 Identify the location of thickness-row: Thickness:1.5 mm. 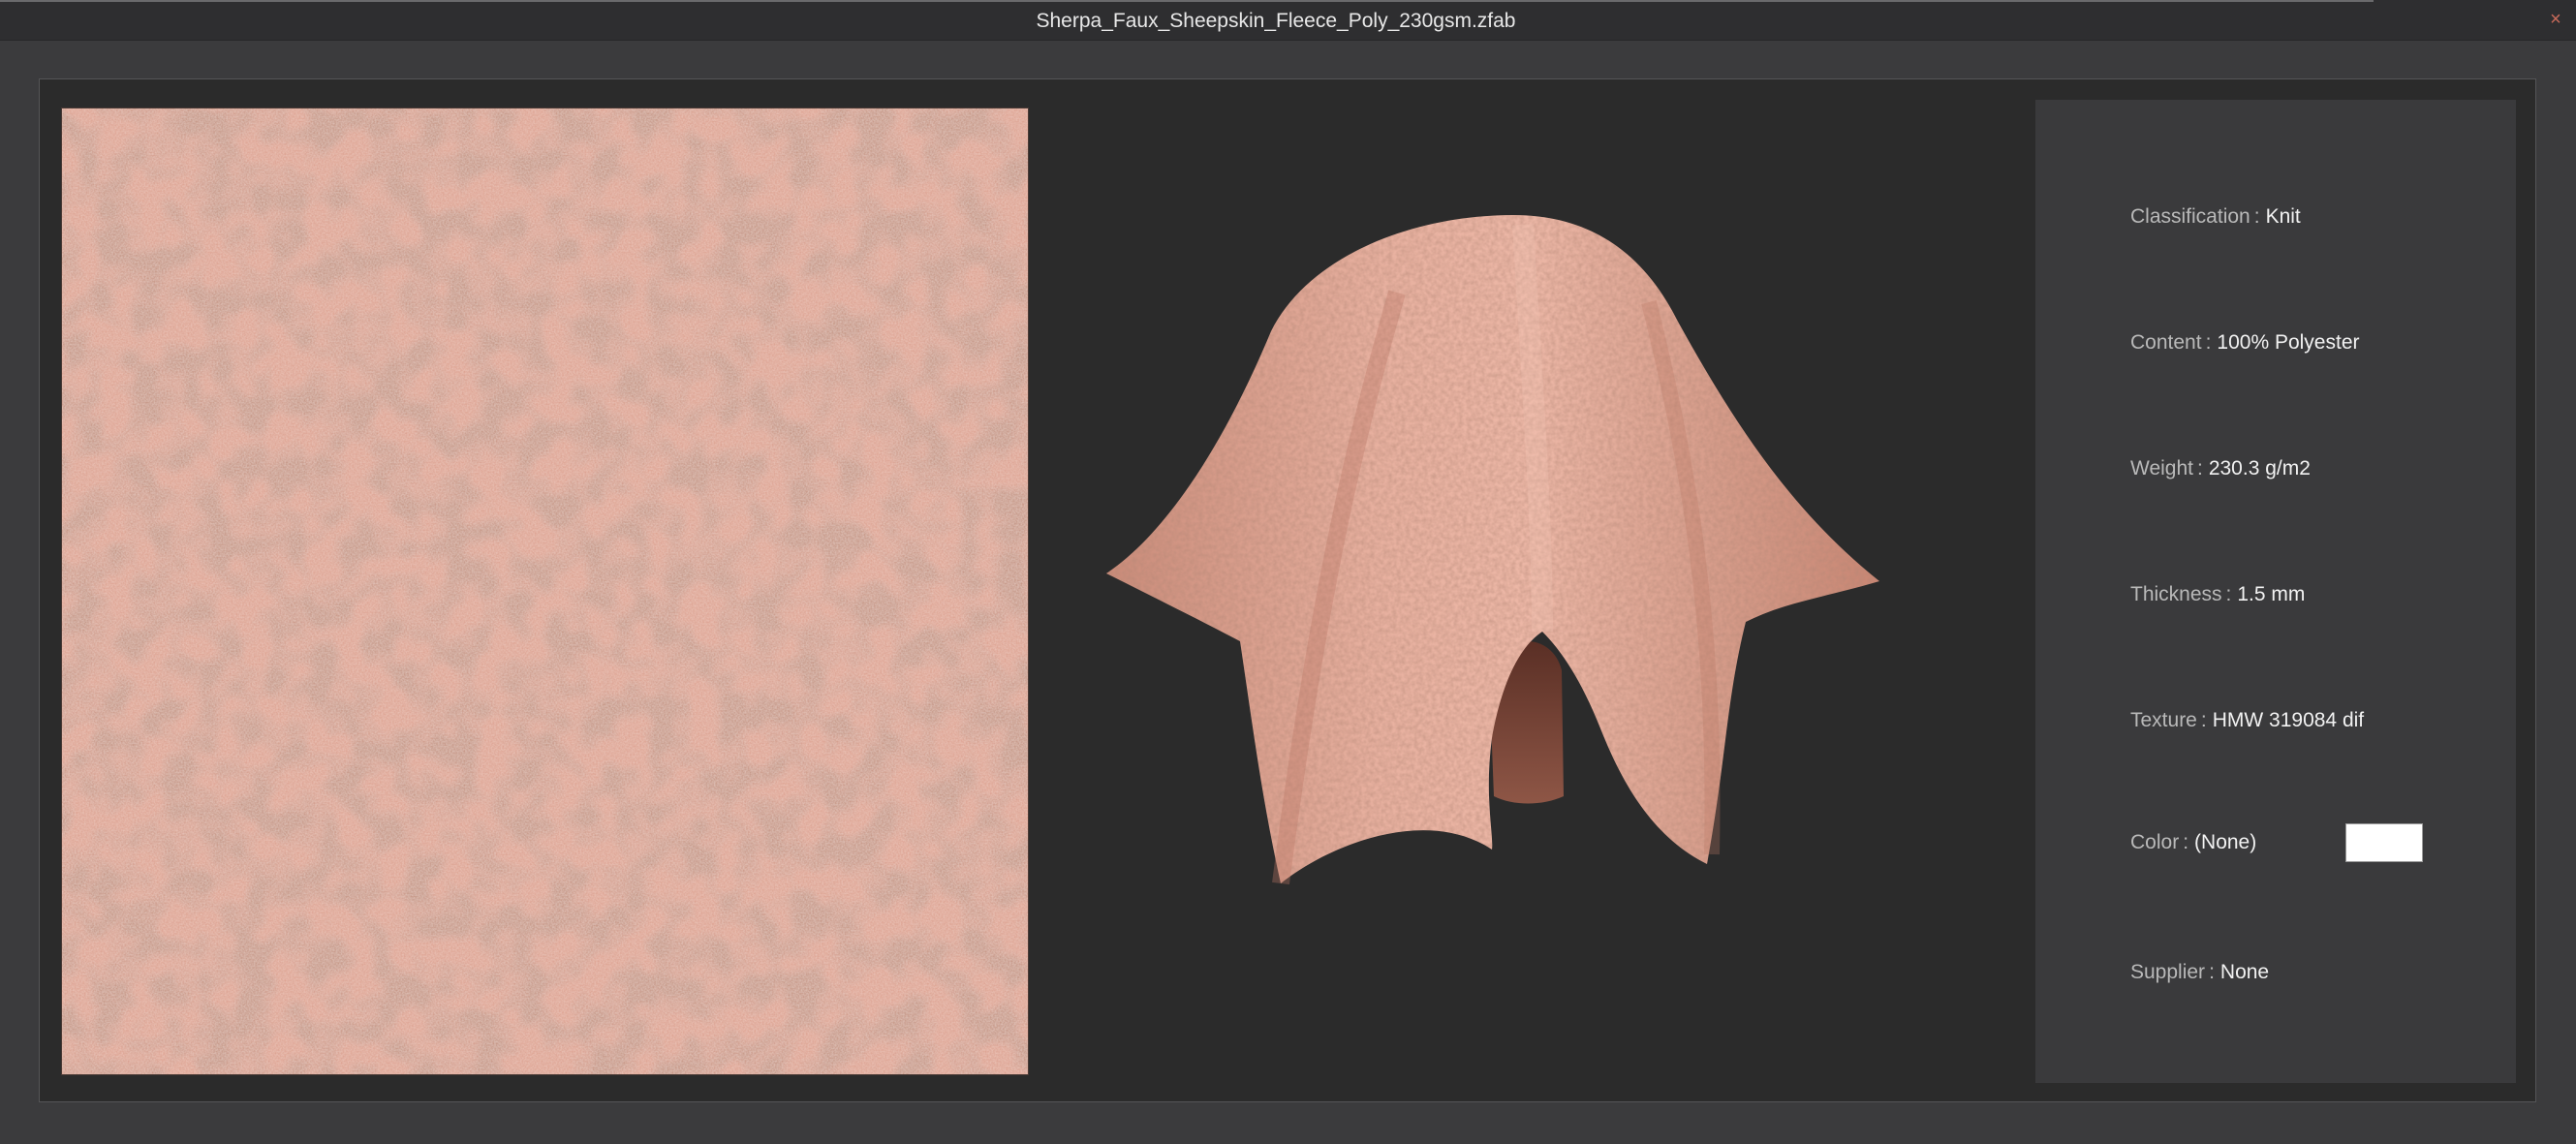
(2217, 594).